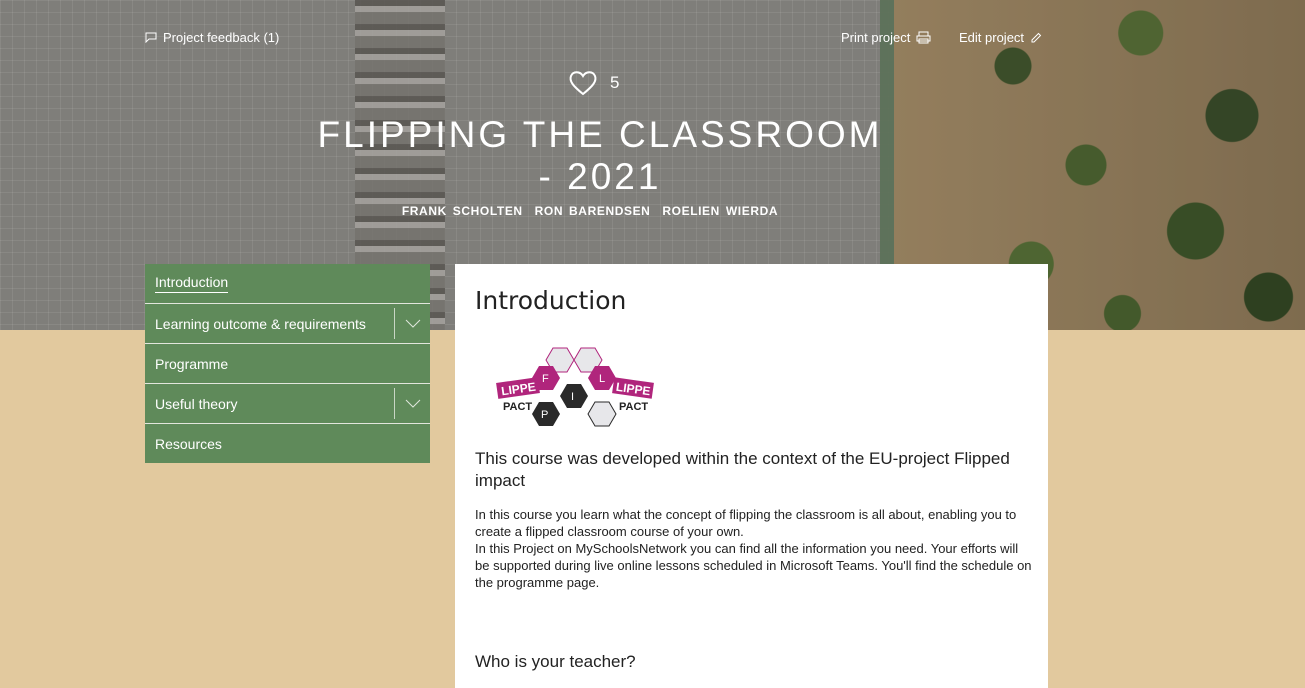  What do you see at coordinates (192, 283) in the screenshot?
I see `nav-item-label: Introduction` at bounding box center [192, 283].